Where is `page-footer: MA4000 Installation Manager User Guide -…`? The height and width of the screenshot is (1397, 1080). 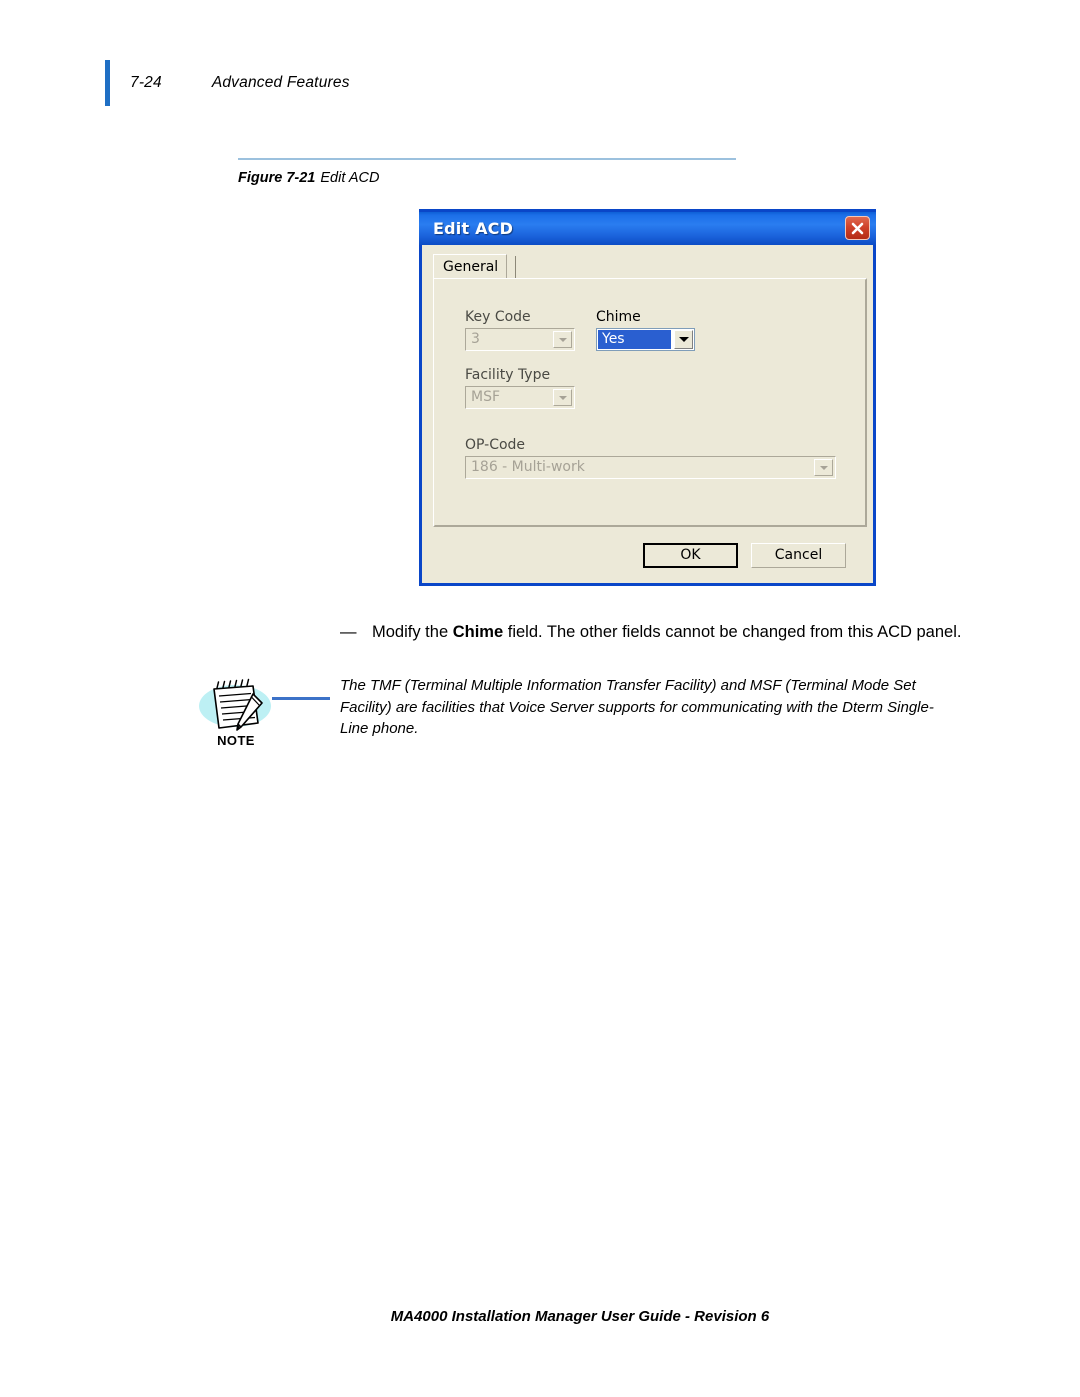
page-footer: MA4000 Installation Manager User Guide -… is located at coordinates (540, 1316).